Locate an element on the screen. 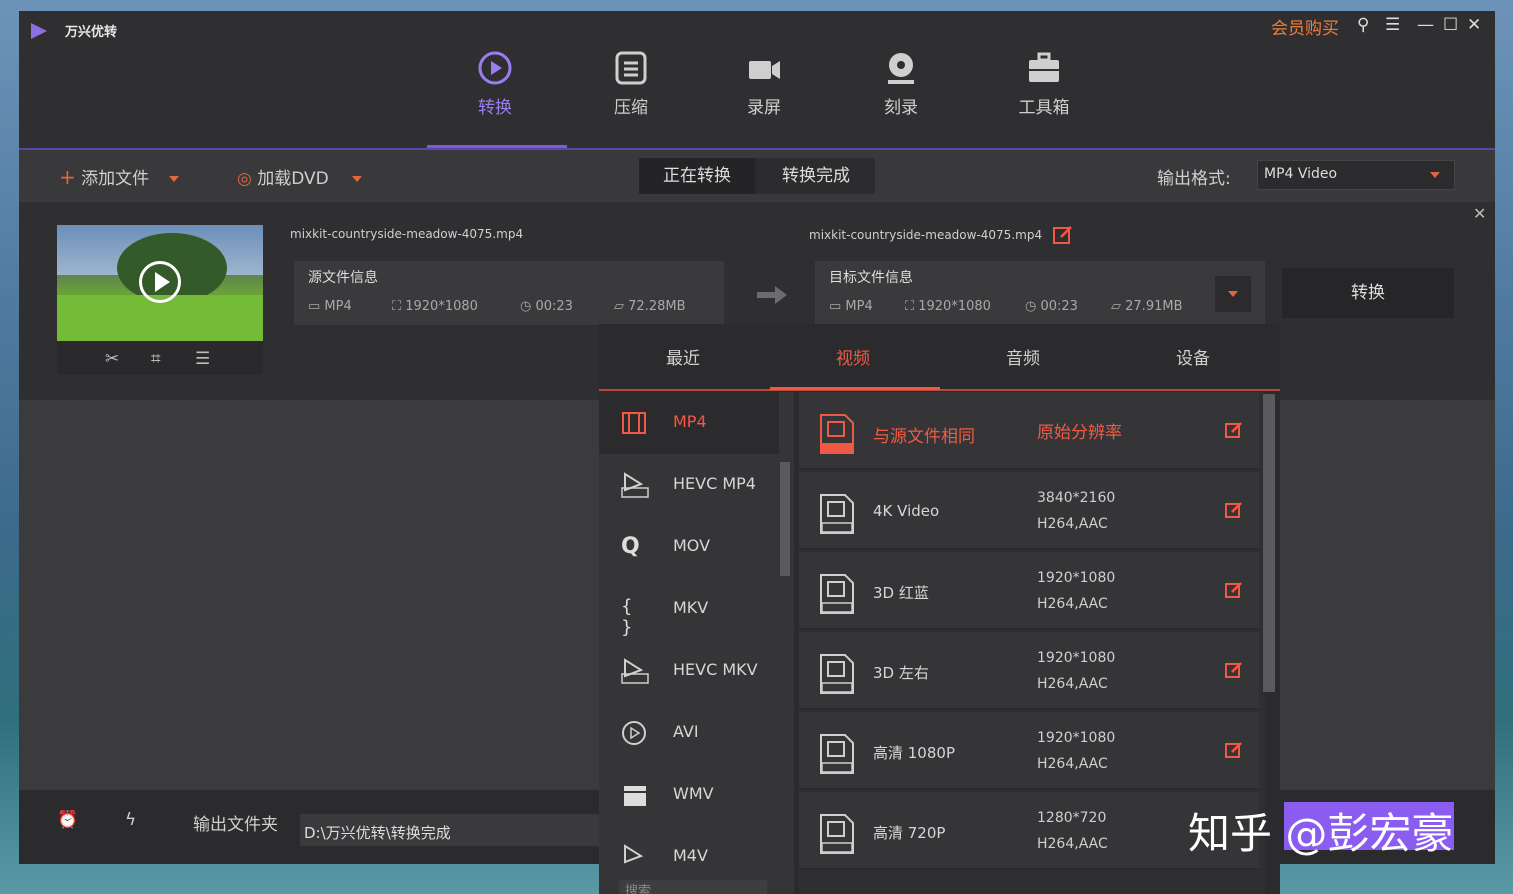 The height and width of the screenshot is (894, 1513). tab-recent: 最近 is located at coordinates (683, 356).